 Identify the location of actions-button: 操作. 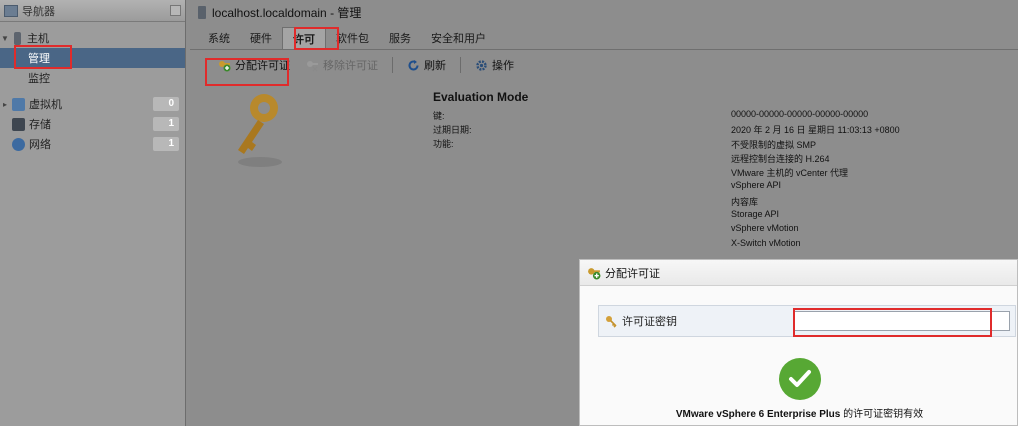
(494, 65).